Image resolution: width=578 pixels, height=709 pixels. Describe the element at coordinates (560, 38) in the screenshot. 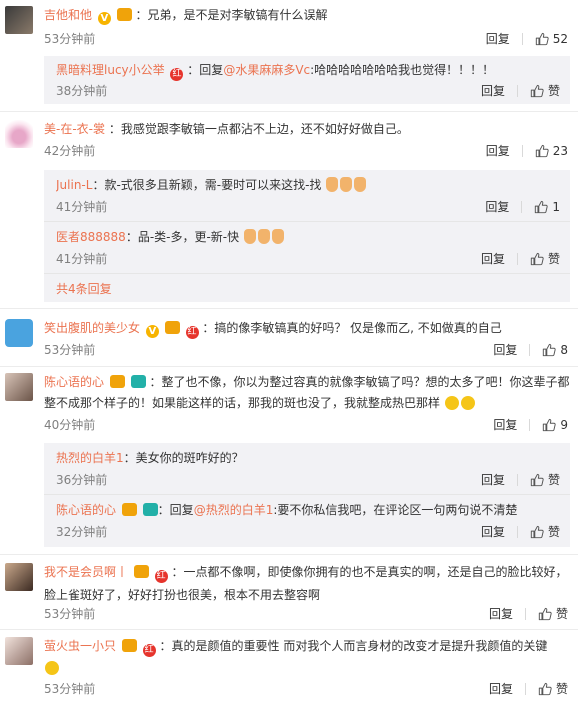

I see `like-count: 52` at that location.